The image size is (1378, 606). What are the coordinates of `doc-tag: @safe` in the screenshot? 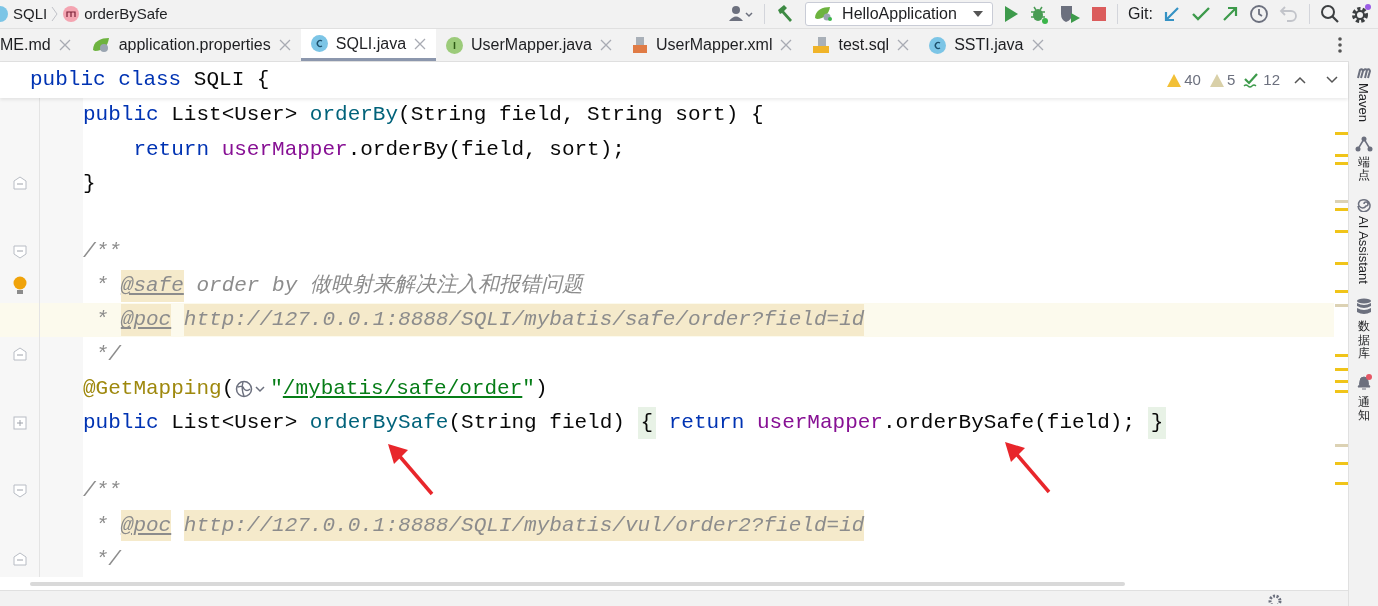 It's located at (152, 286).